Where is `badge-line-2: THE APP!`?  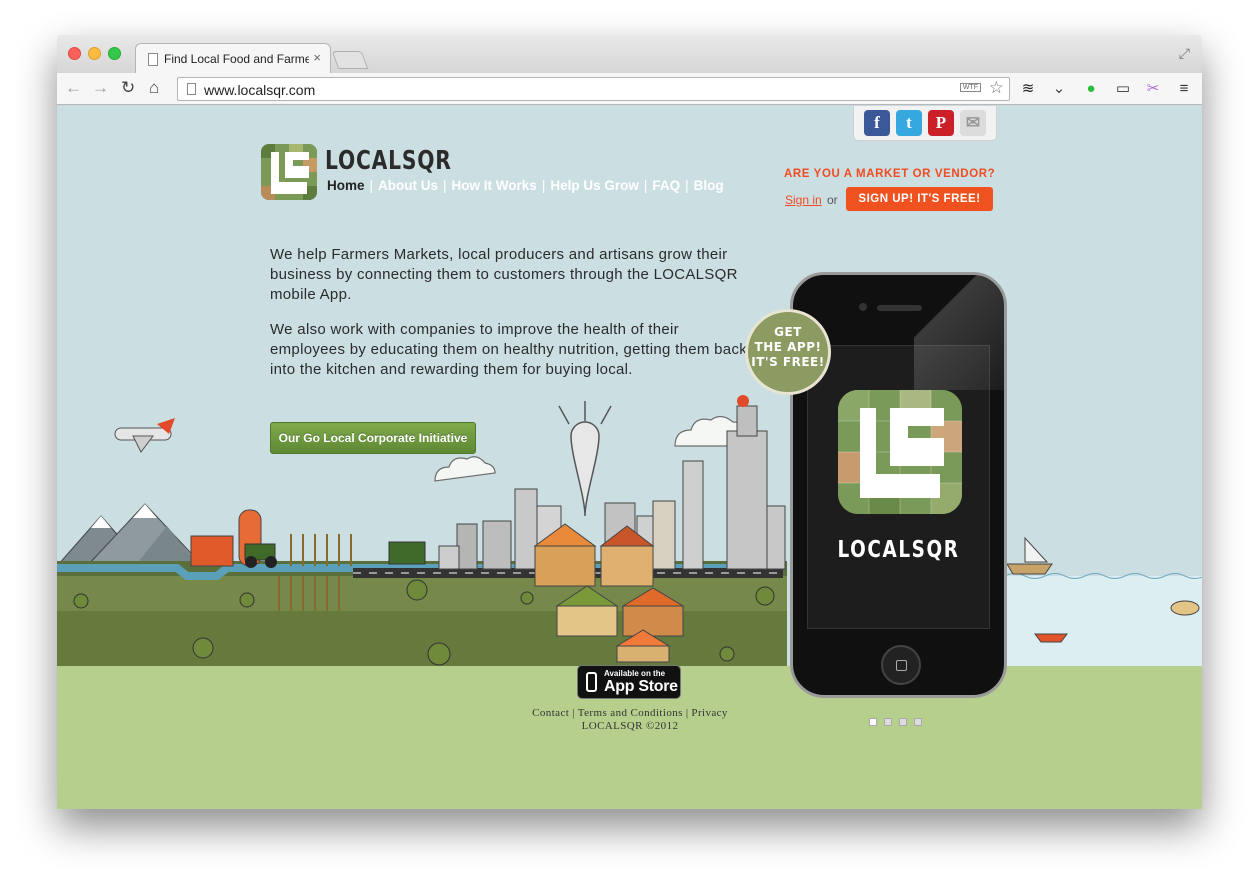 badge-line-2: THE APP! is located at coordinates (788, 347).